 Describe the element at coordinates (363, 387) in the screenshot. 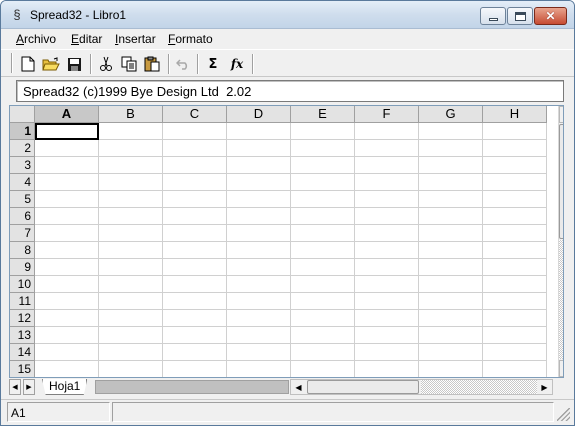

I see `horizontal-scroll-thumb` at that location.